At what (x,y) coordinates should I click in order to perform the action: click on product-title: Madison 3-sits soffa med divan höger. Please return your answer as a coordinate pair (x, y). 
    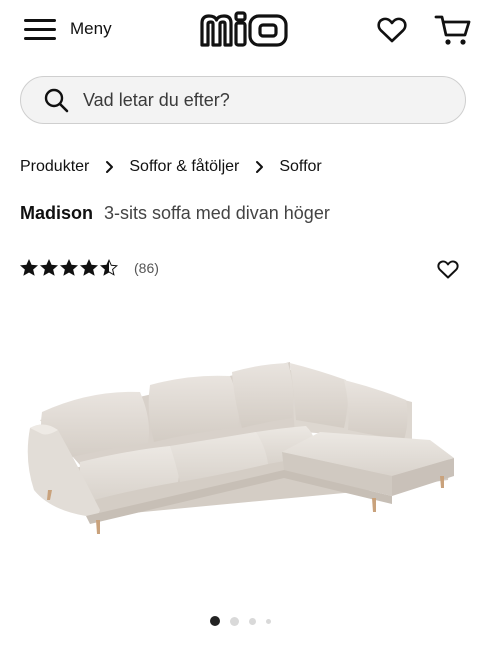
    Looking at the image, I should click on (175, 213).